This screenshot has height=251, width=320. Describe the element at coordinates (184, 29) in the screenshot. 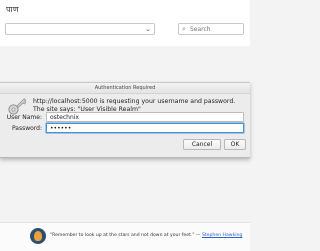

I see `search-icon: ⌕` at that location.